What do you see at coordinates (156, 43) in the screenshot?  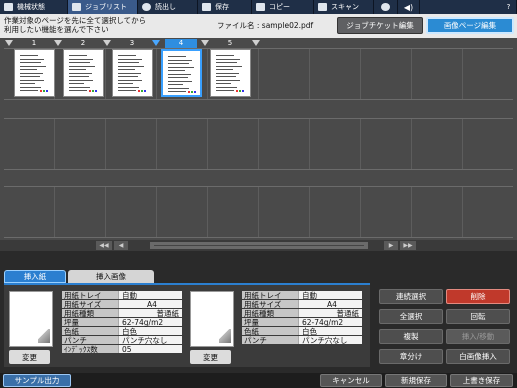 I see `insert-marker-selected` at bounding box center [156, 43].